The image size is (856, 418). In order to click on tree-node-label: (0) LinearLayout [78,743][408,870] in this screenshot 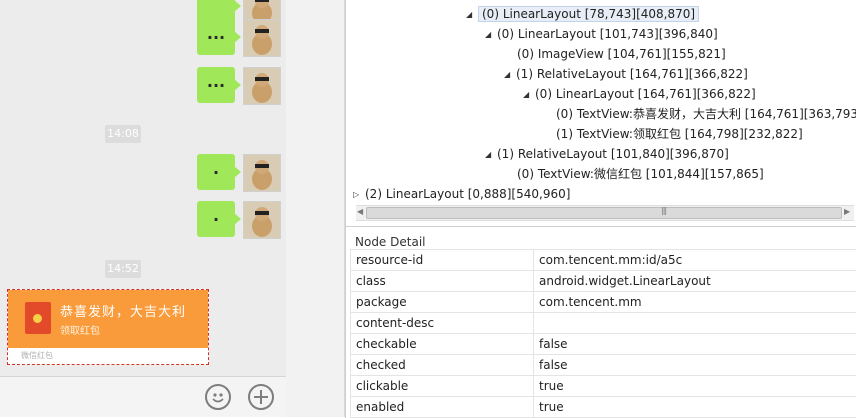, I will do `click(588, 14)`.